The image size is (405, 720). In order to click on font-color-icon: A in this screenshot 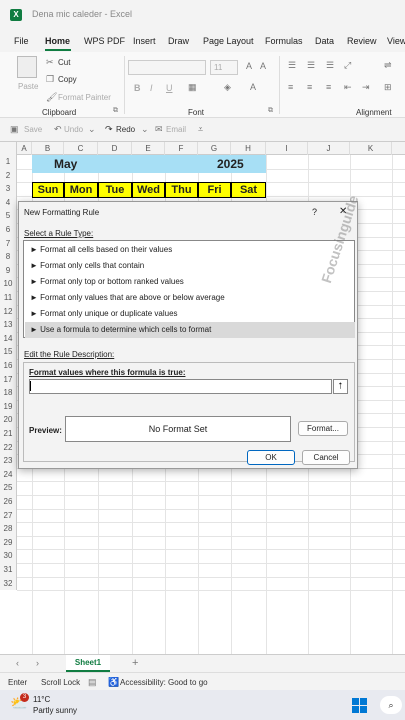, I will do `click(253, 87)`.